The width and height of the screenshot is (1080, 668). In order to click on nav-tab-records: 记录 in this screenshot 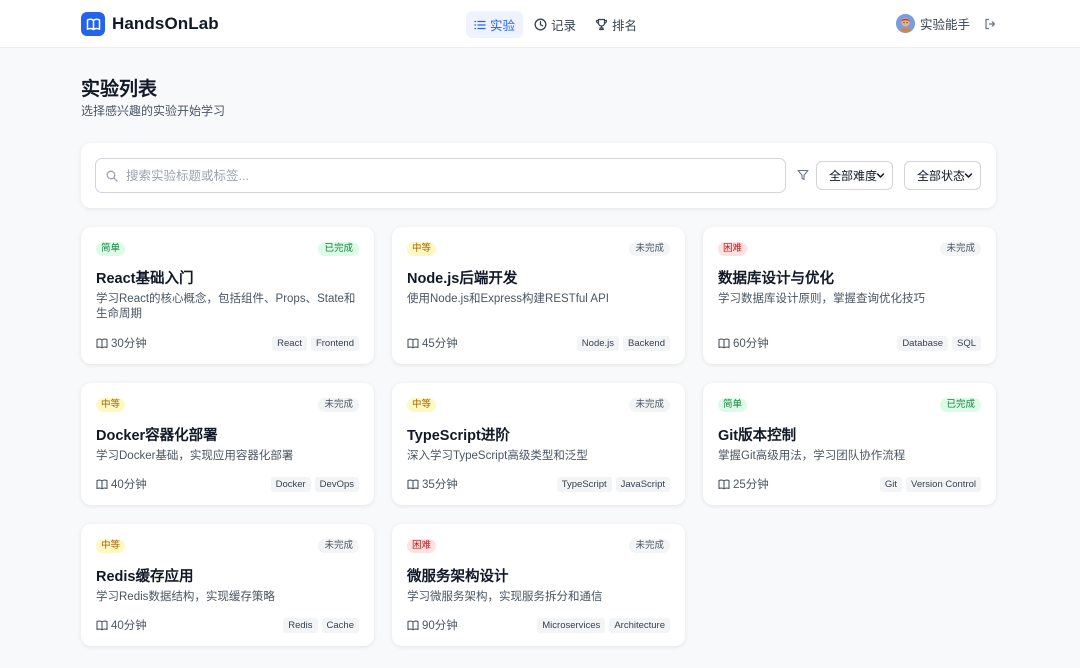, I will do `click(555, 24)`.